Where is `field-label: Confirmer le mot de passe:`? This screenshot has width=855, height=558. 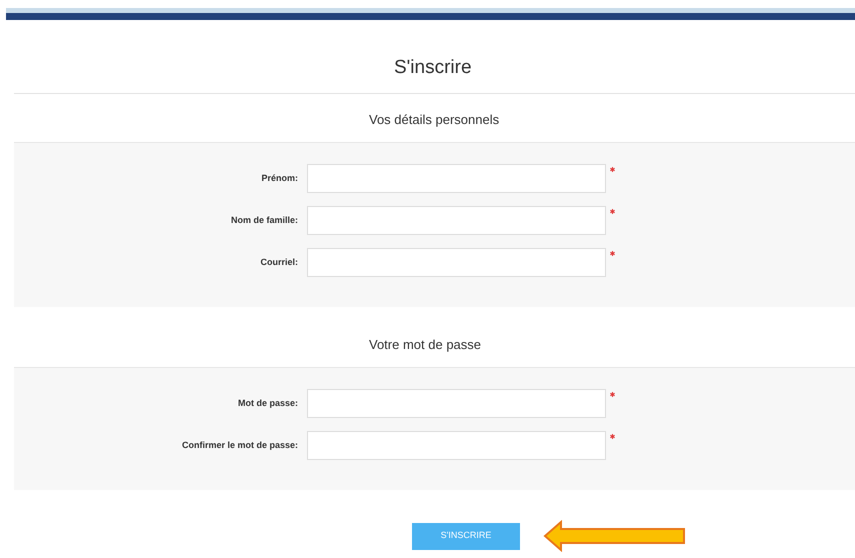
field-label: Confirmer le mot de passe: is located at coordinates (239, 445).